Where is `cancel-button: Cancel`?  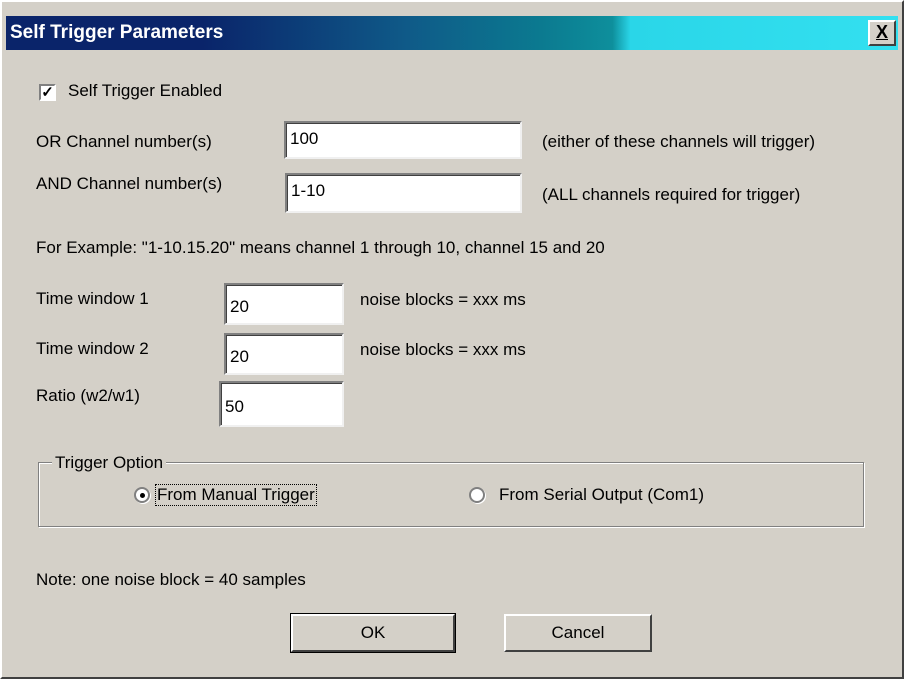
cancel-button: Cancel is located at coordinates (578, 633).